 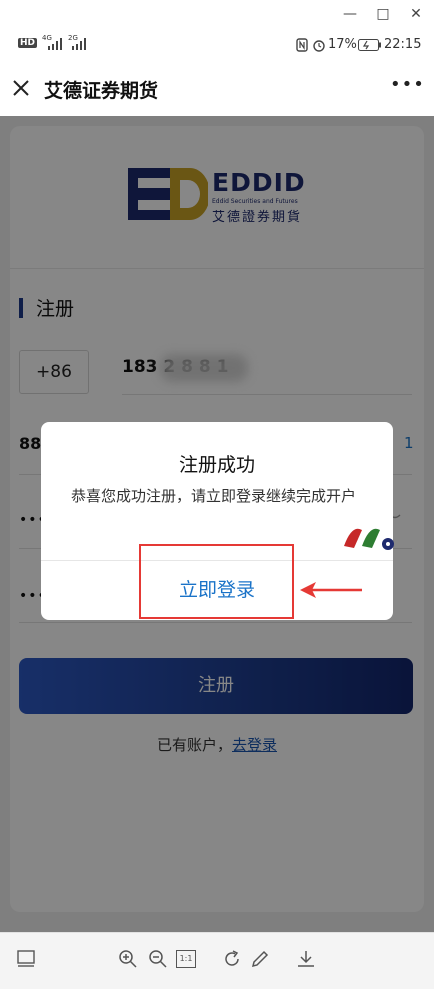 What do you see at coordinates (101, 91) in the screenshot?
I see `page-title: 艾德证券期货` at bounding box center [101, 91].